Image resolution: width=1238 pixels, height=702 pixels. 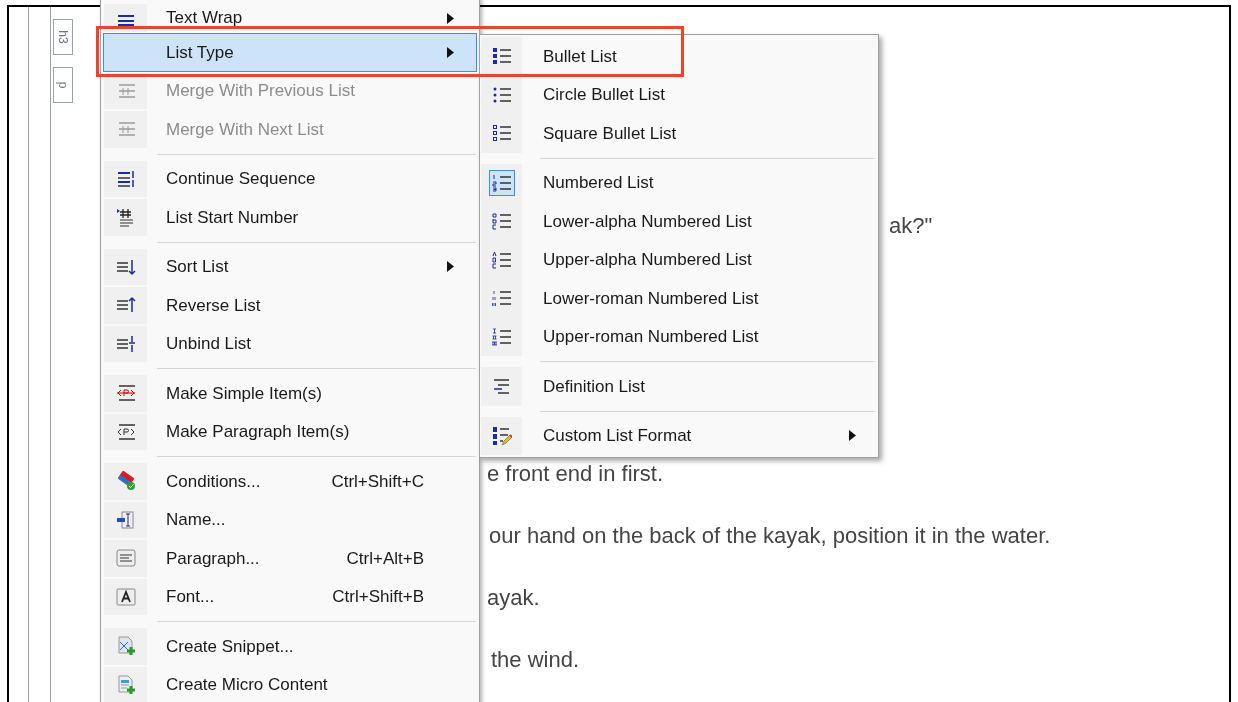 What do you see at coordinates (63, 37) in the screenshot?
I see `element-tag: h3` at bounding box center [63, 37].